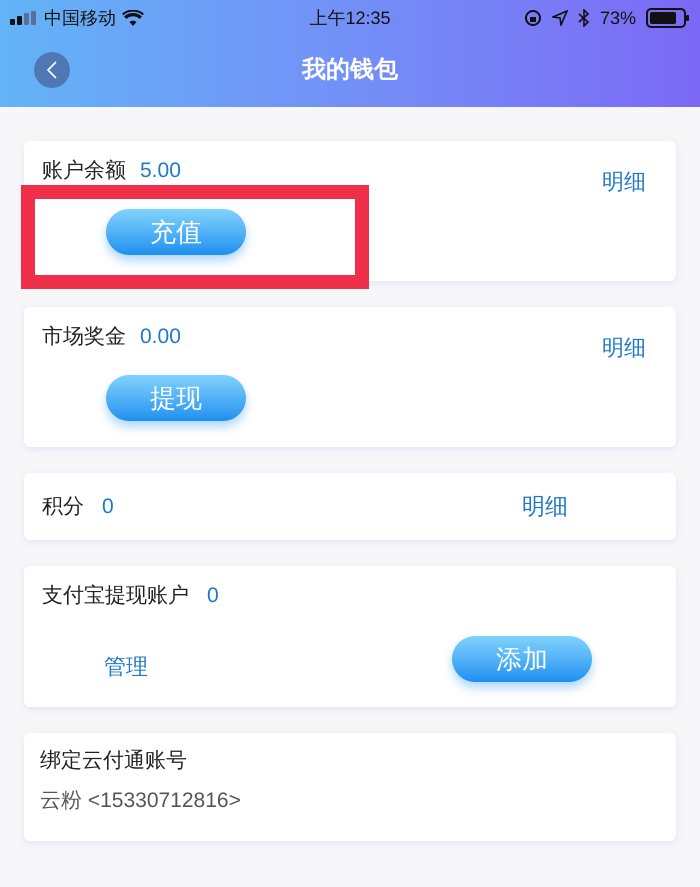 Image resolution: width=700 pixels, height=887 pixels. What do you see at coordinates (84, 171) in the screenshot?
I see `card-label: 账户余额` at bounding box center [84, 171].